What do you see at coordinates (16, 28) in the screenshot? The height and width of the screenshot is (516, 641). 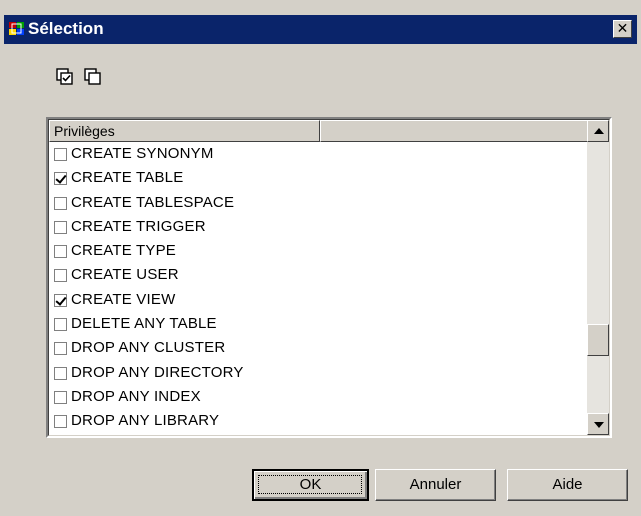 I see `app-icon` at bounding box center [16, 28].